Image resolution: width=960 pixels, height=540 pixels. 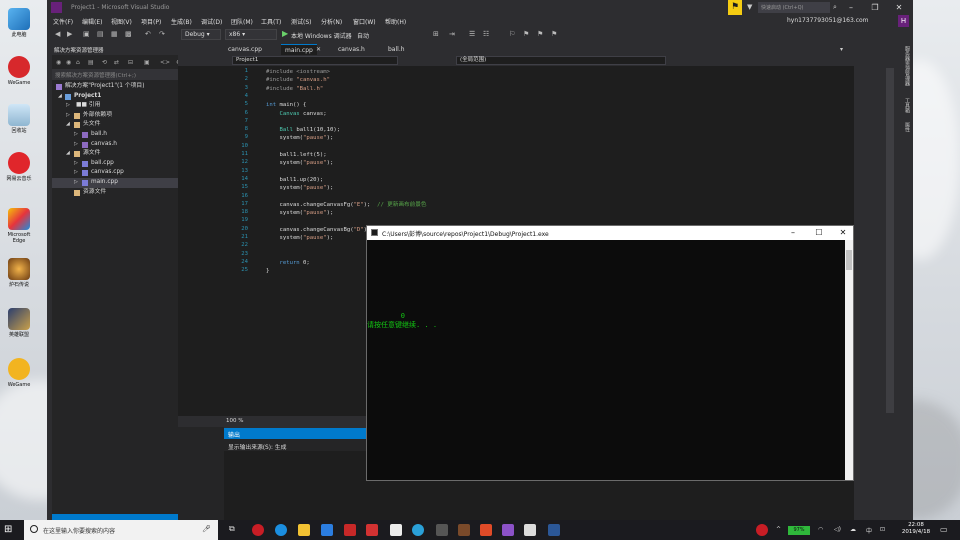 What do you see at coordinates (346, 205) in the screenshot?
I see `code-line: canvas.changeCanvasFg("E"); // 更新画布前景色` at bounding box center [346, 205].